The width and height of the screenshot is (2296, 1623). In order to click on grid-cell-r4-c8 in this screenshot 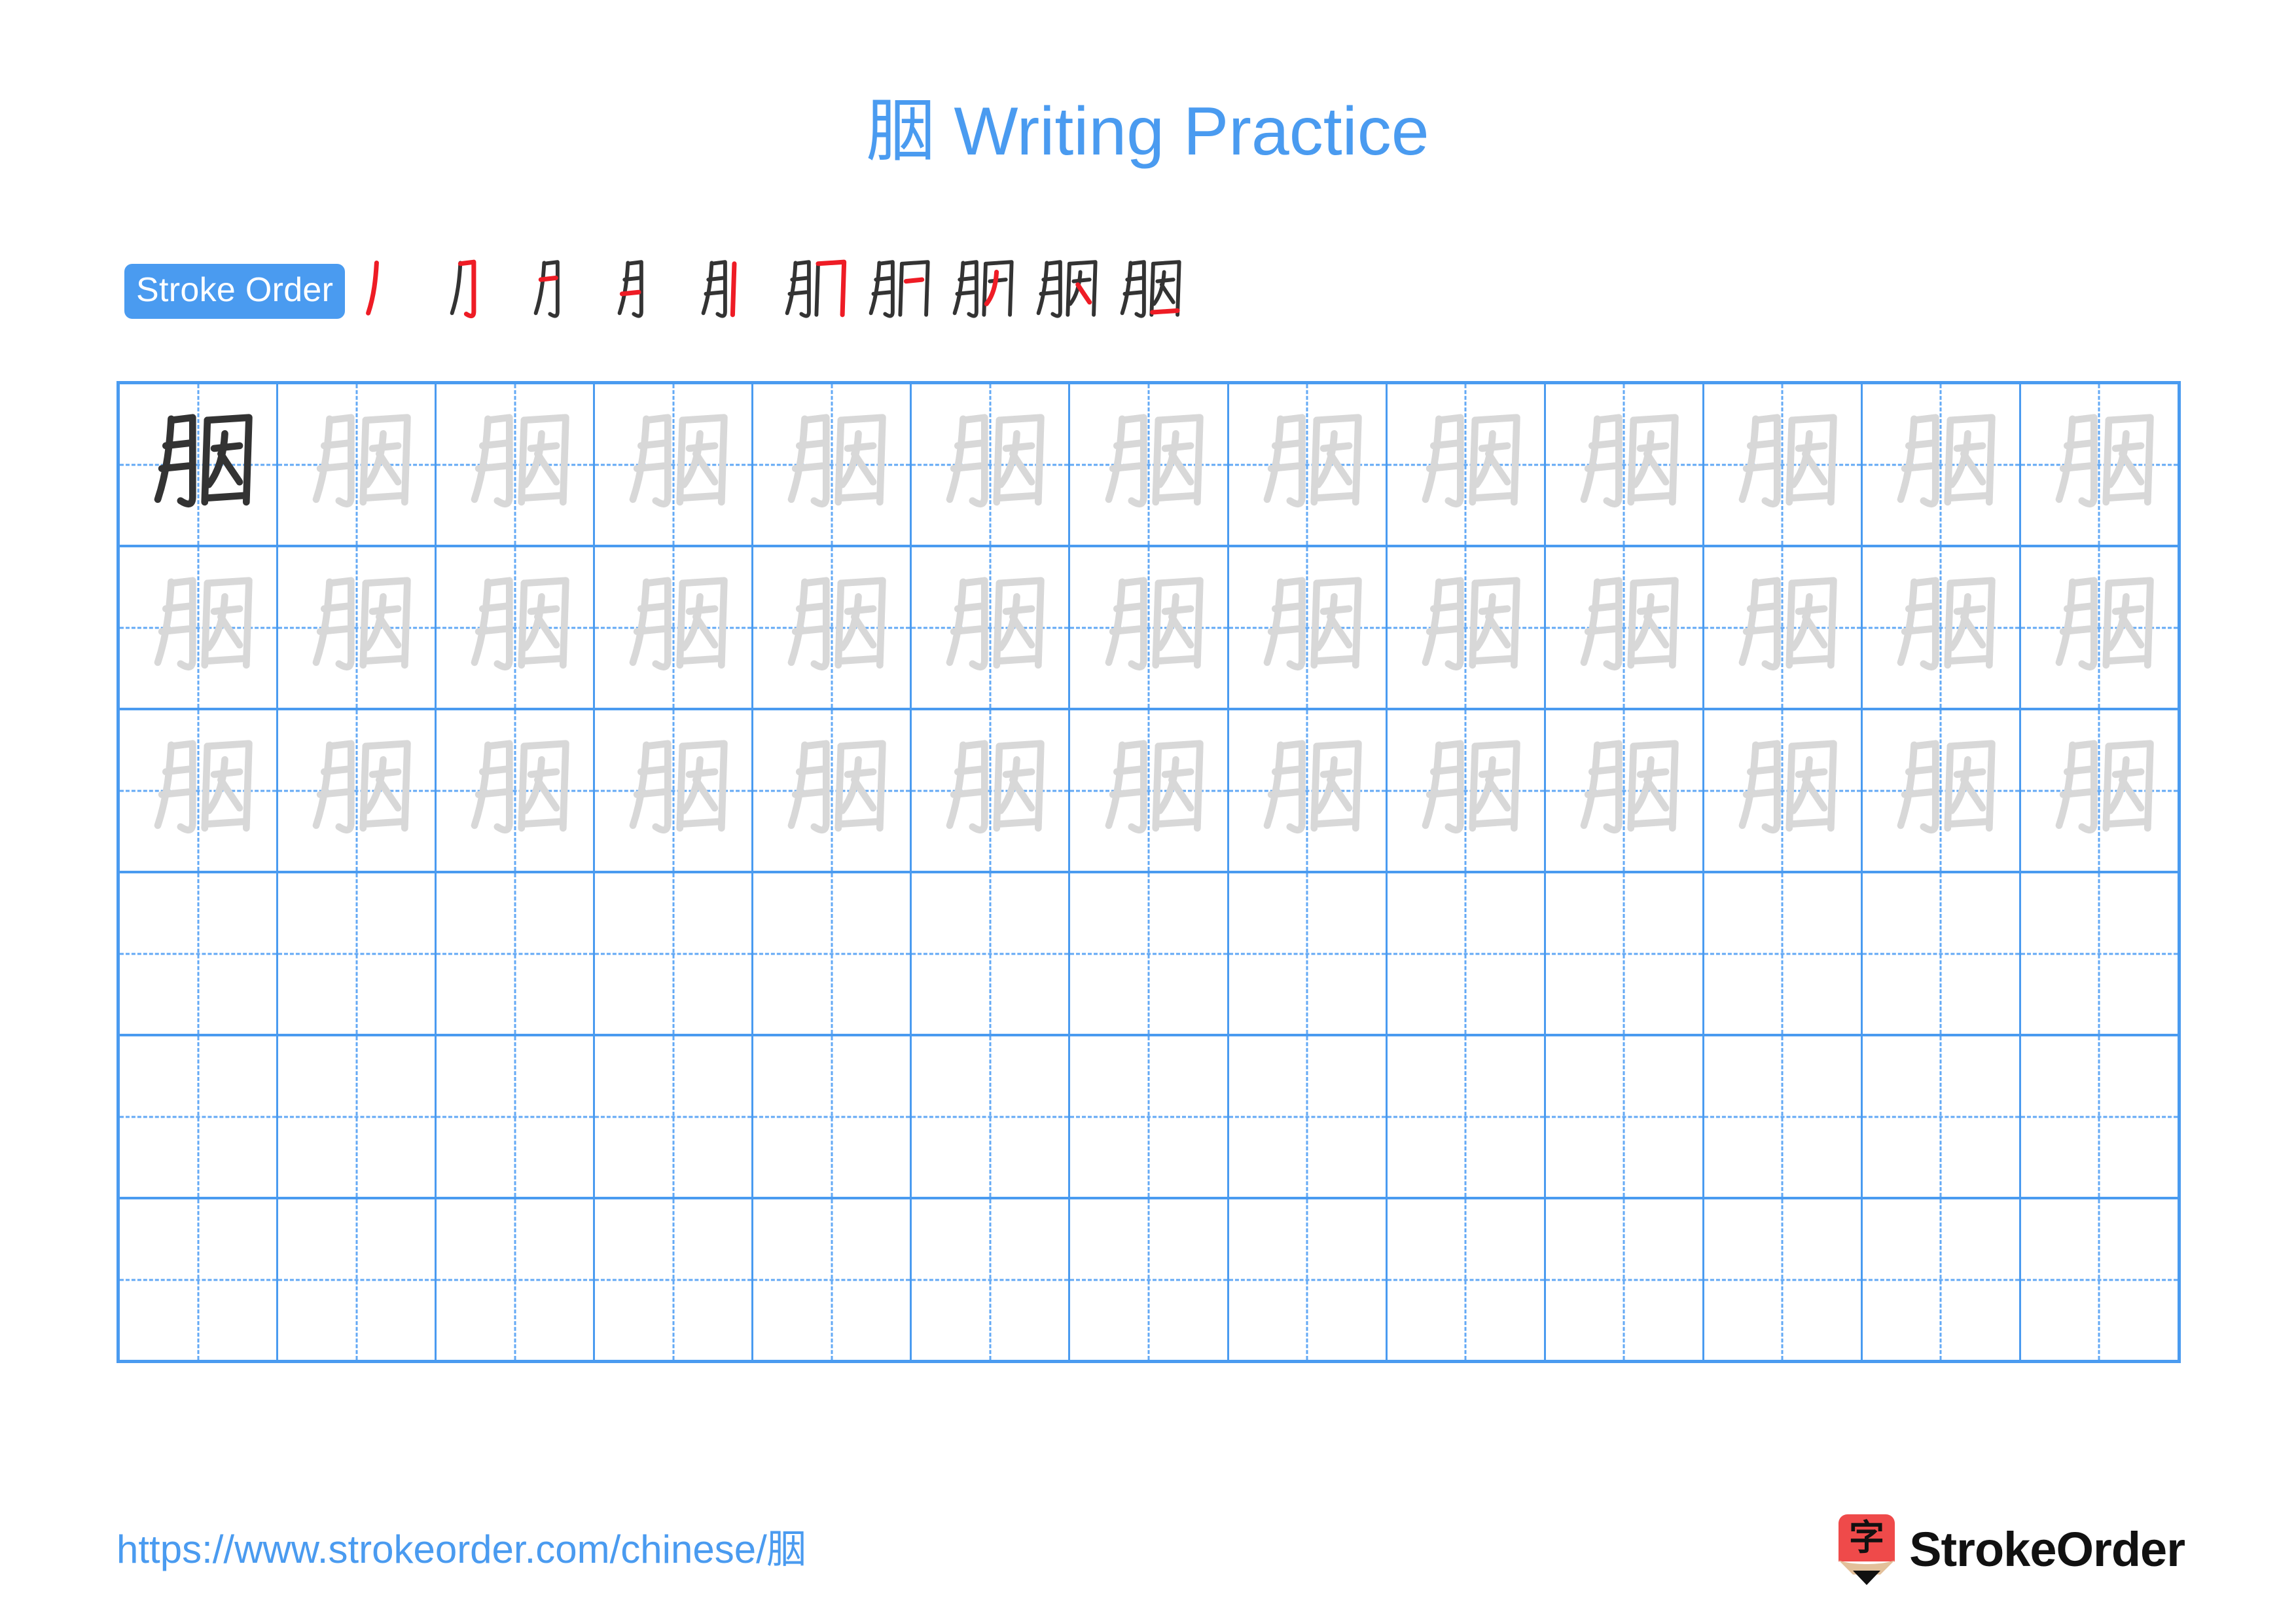, I will do `click(1308, 953)`.